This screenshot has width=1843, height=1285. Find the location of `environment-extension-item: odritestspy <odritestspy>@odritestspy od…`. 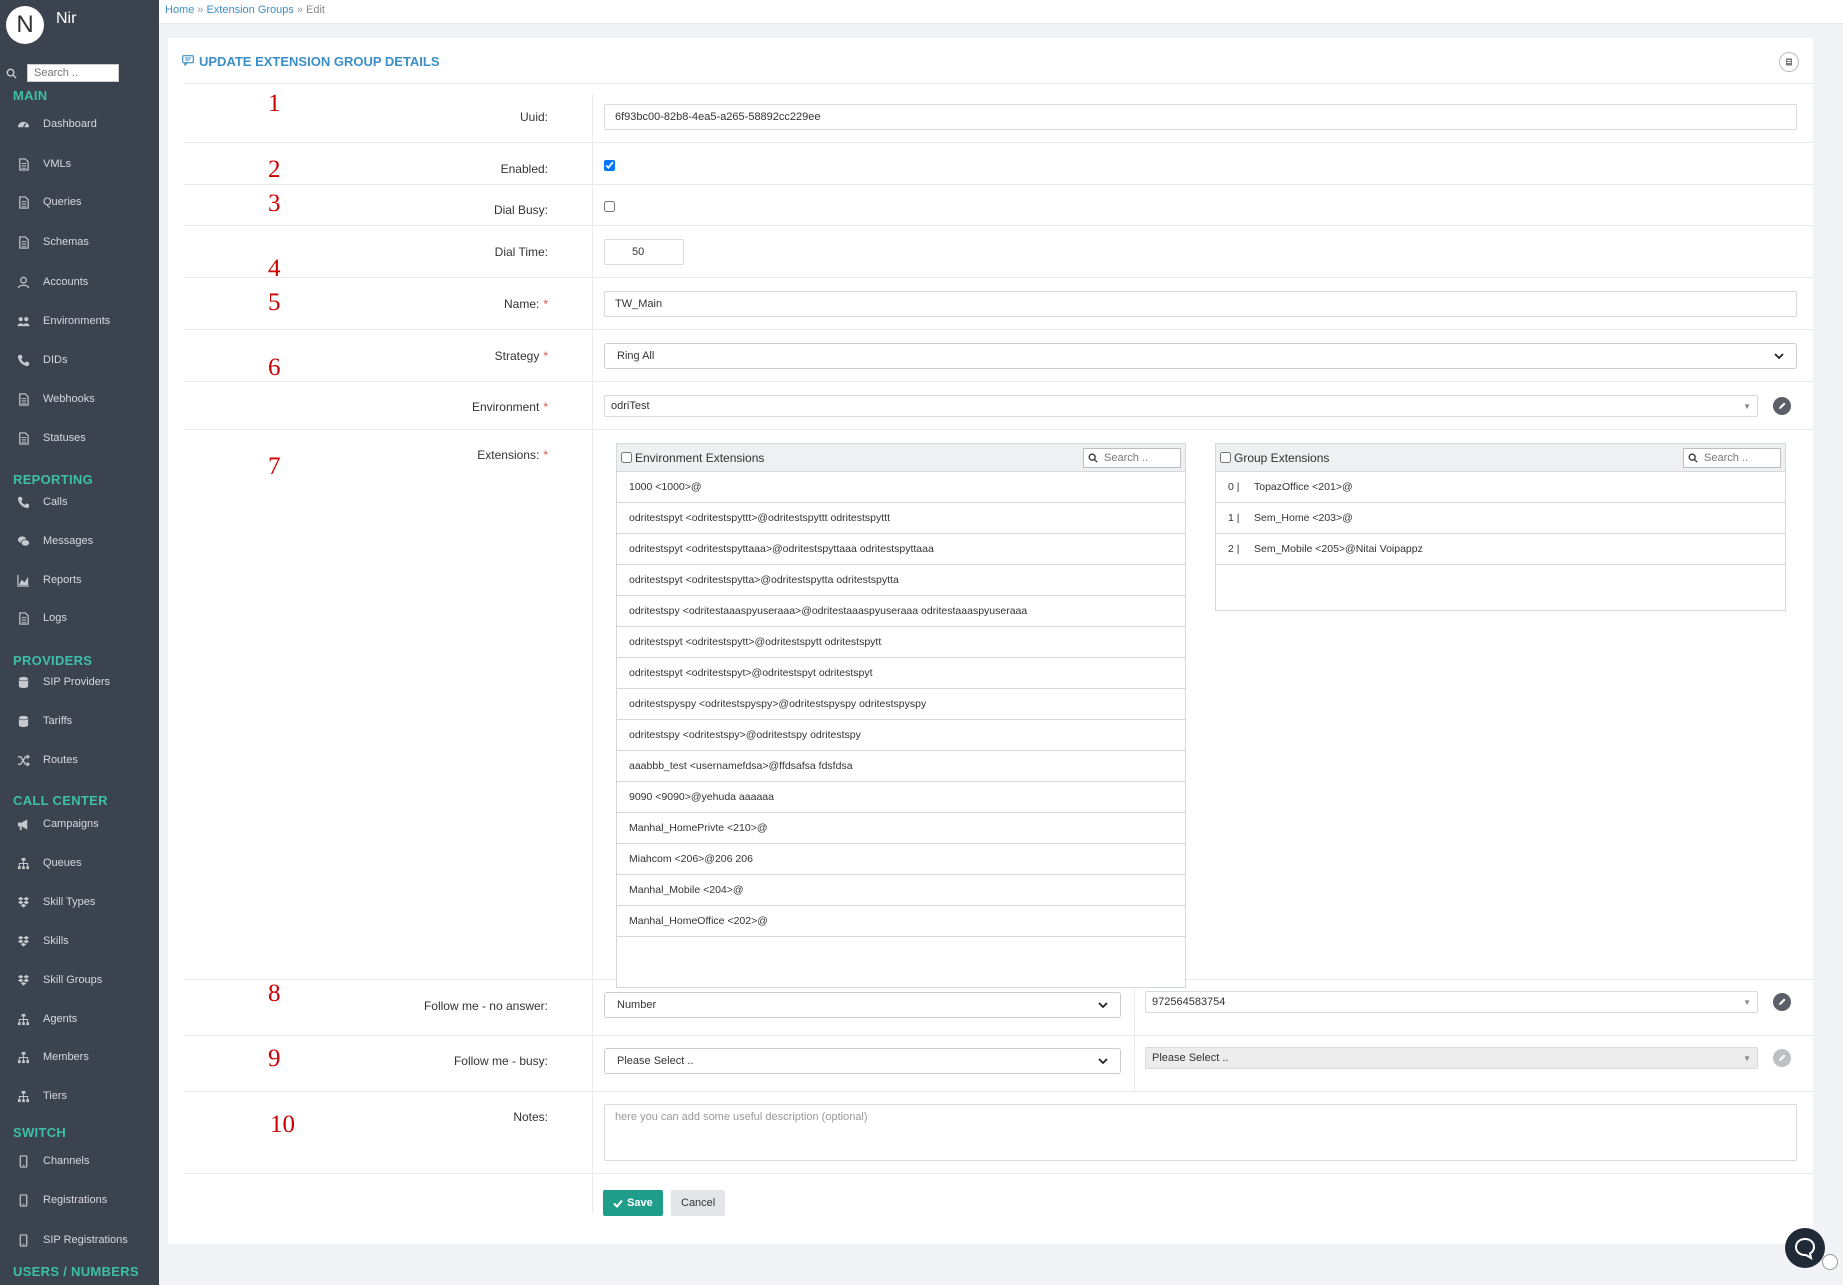

environment-extension-item: odritestspy <odritestspy>@odritestspy od… is located at coordinates (901, 735).